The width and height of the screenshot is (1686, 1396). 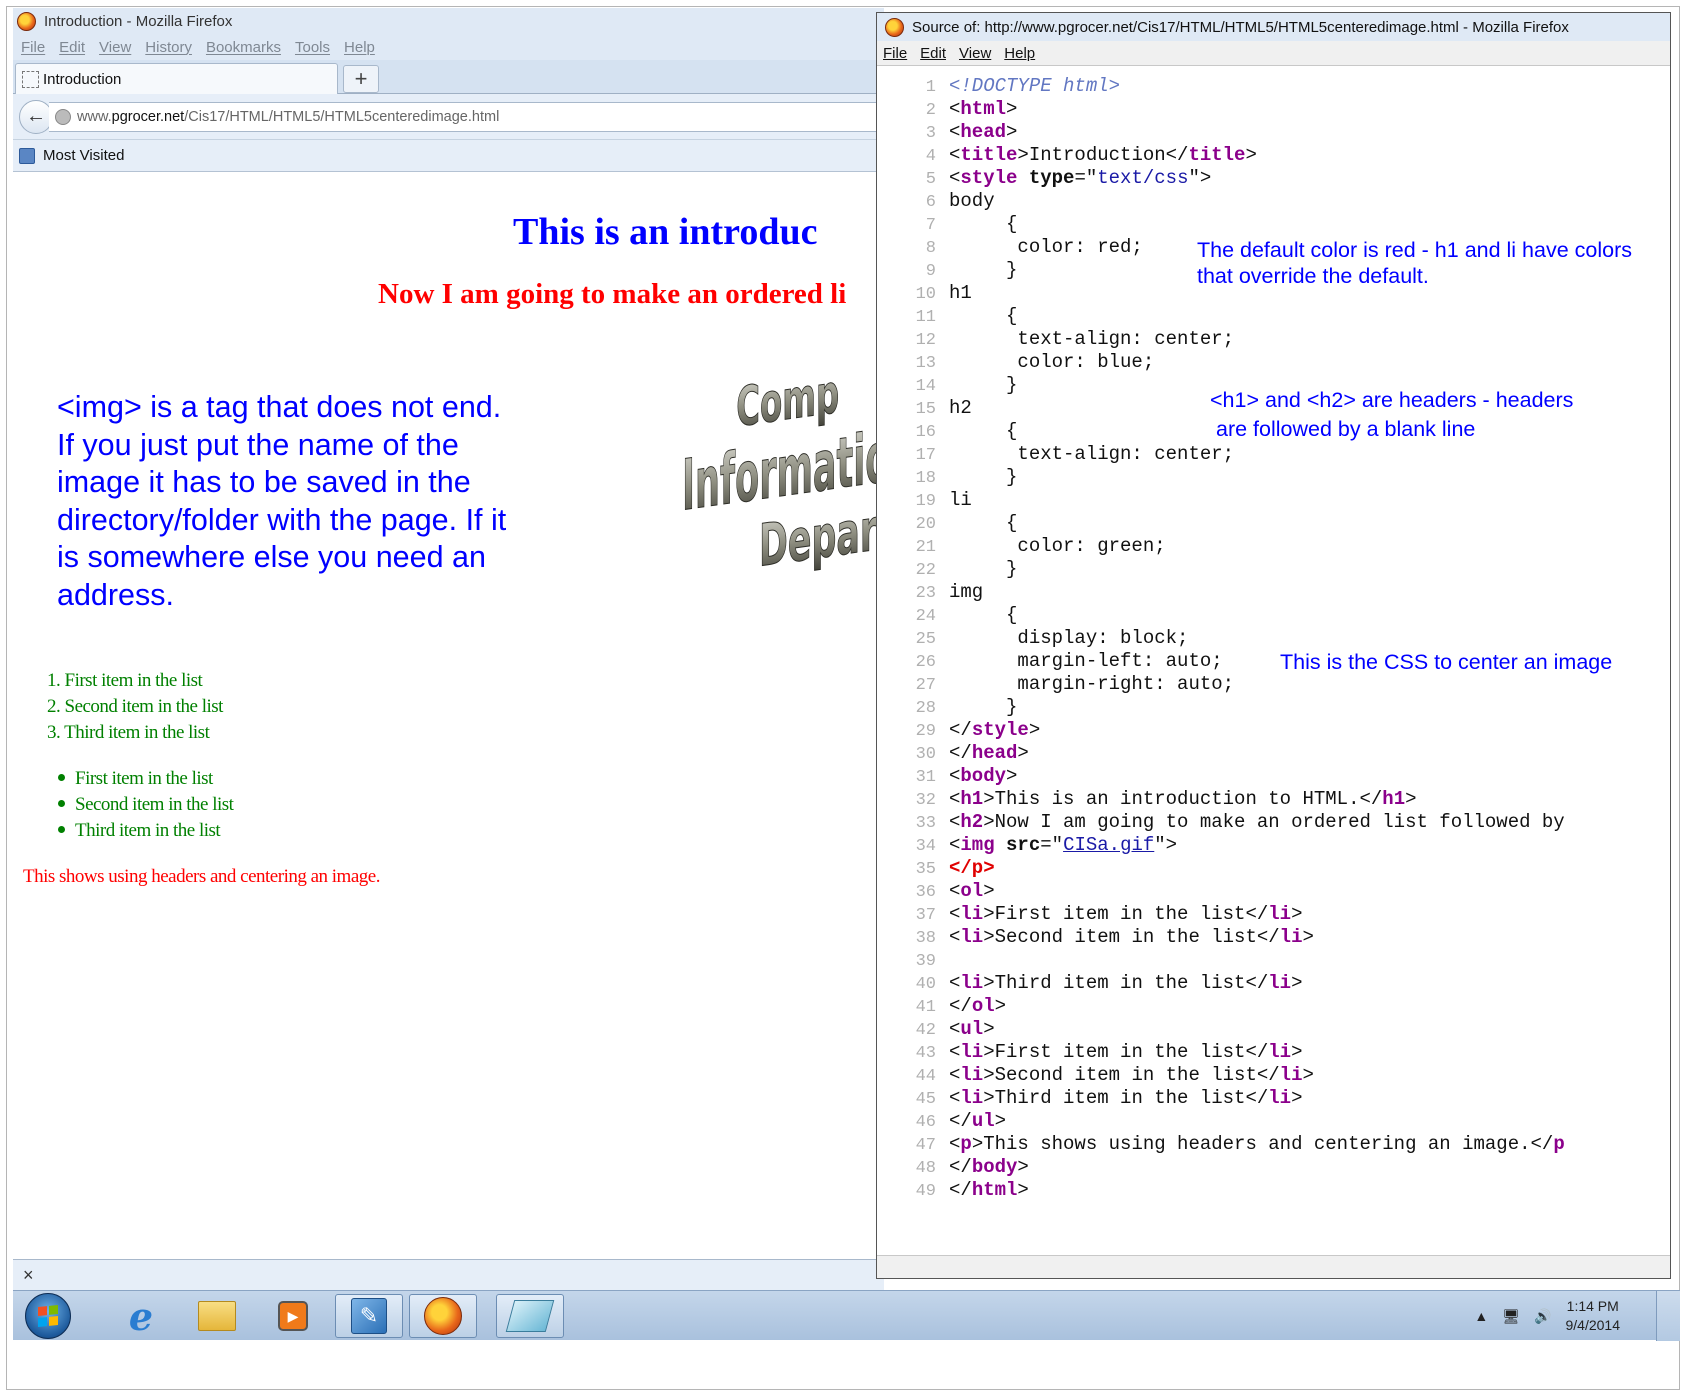 What do you see at coordinates (1183, 799) in the screenshot?
I see `source-token: >This is an introduction to HTML.</` at bounding box center [1183, 799].